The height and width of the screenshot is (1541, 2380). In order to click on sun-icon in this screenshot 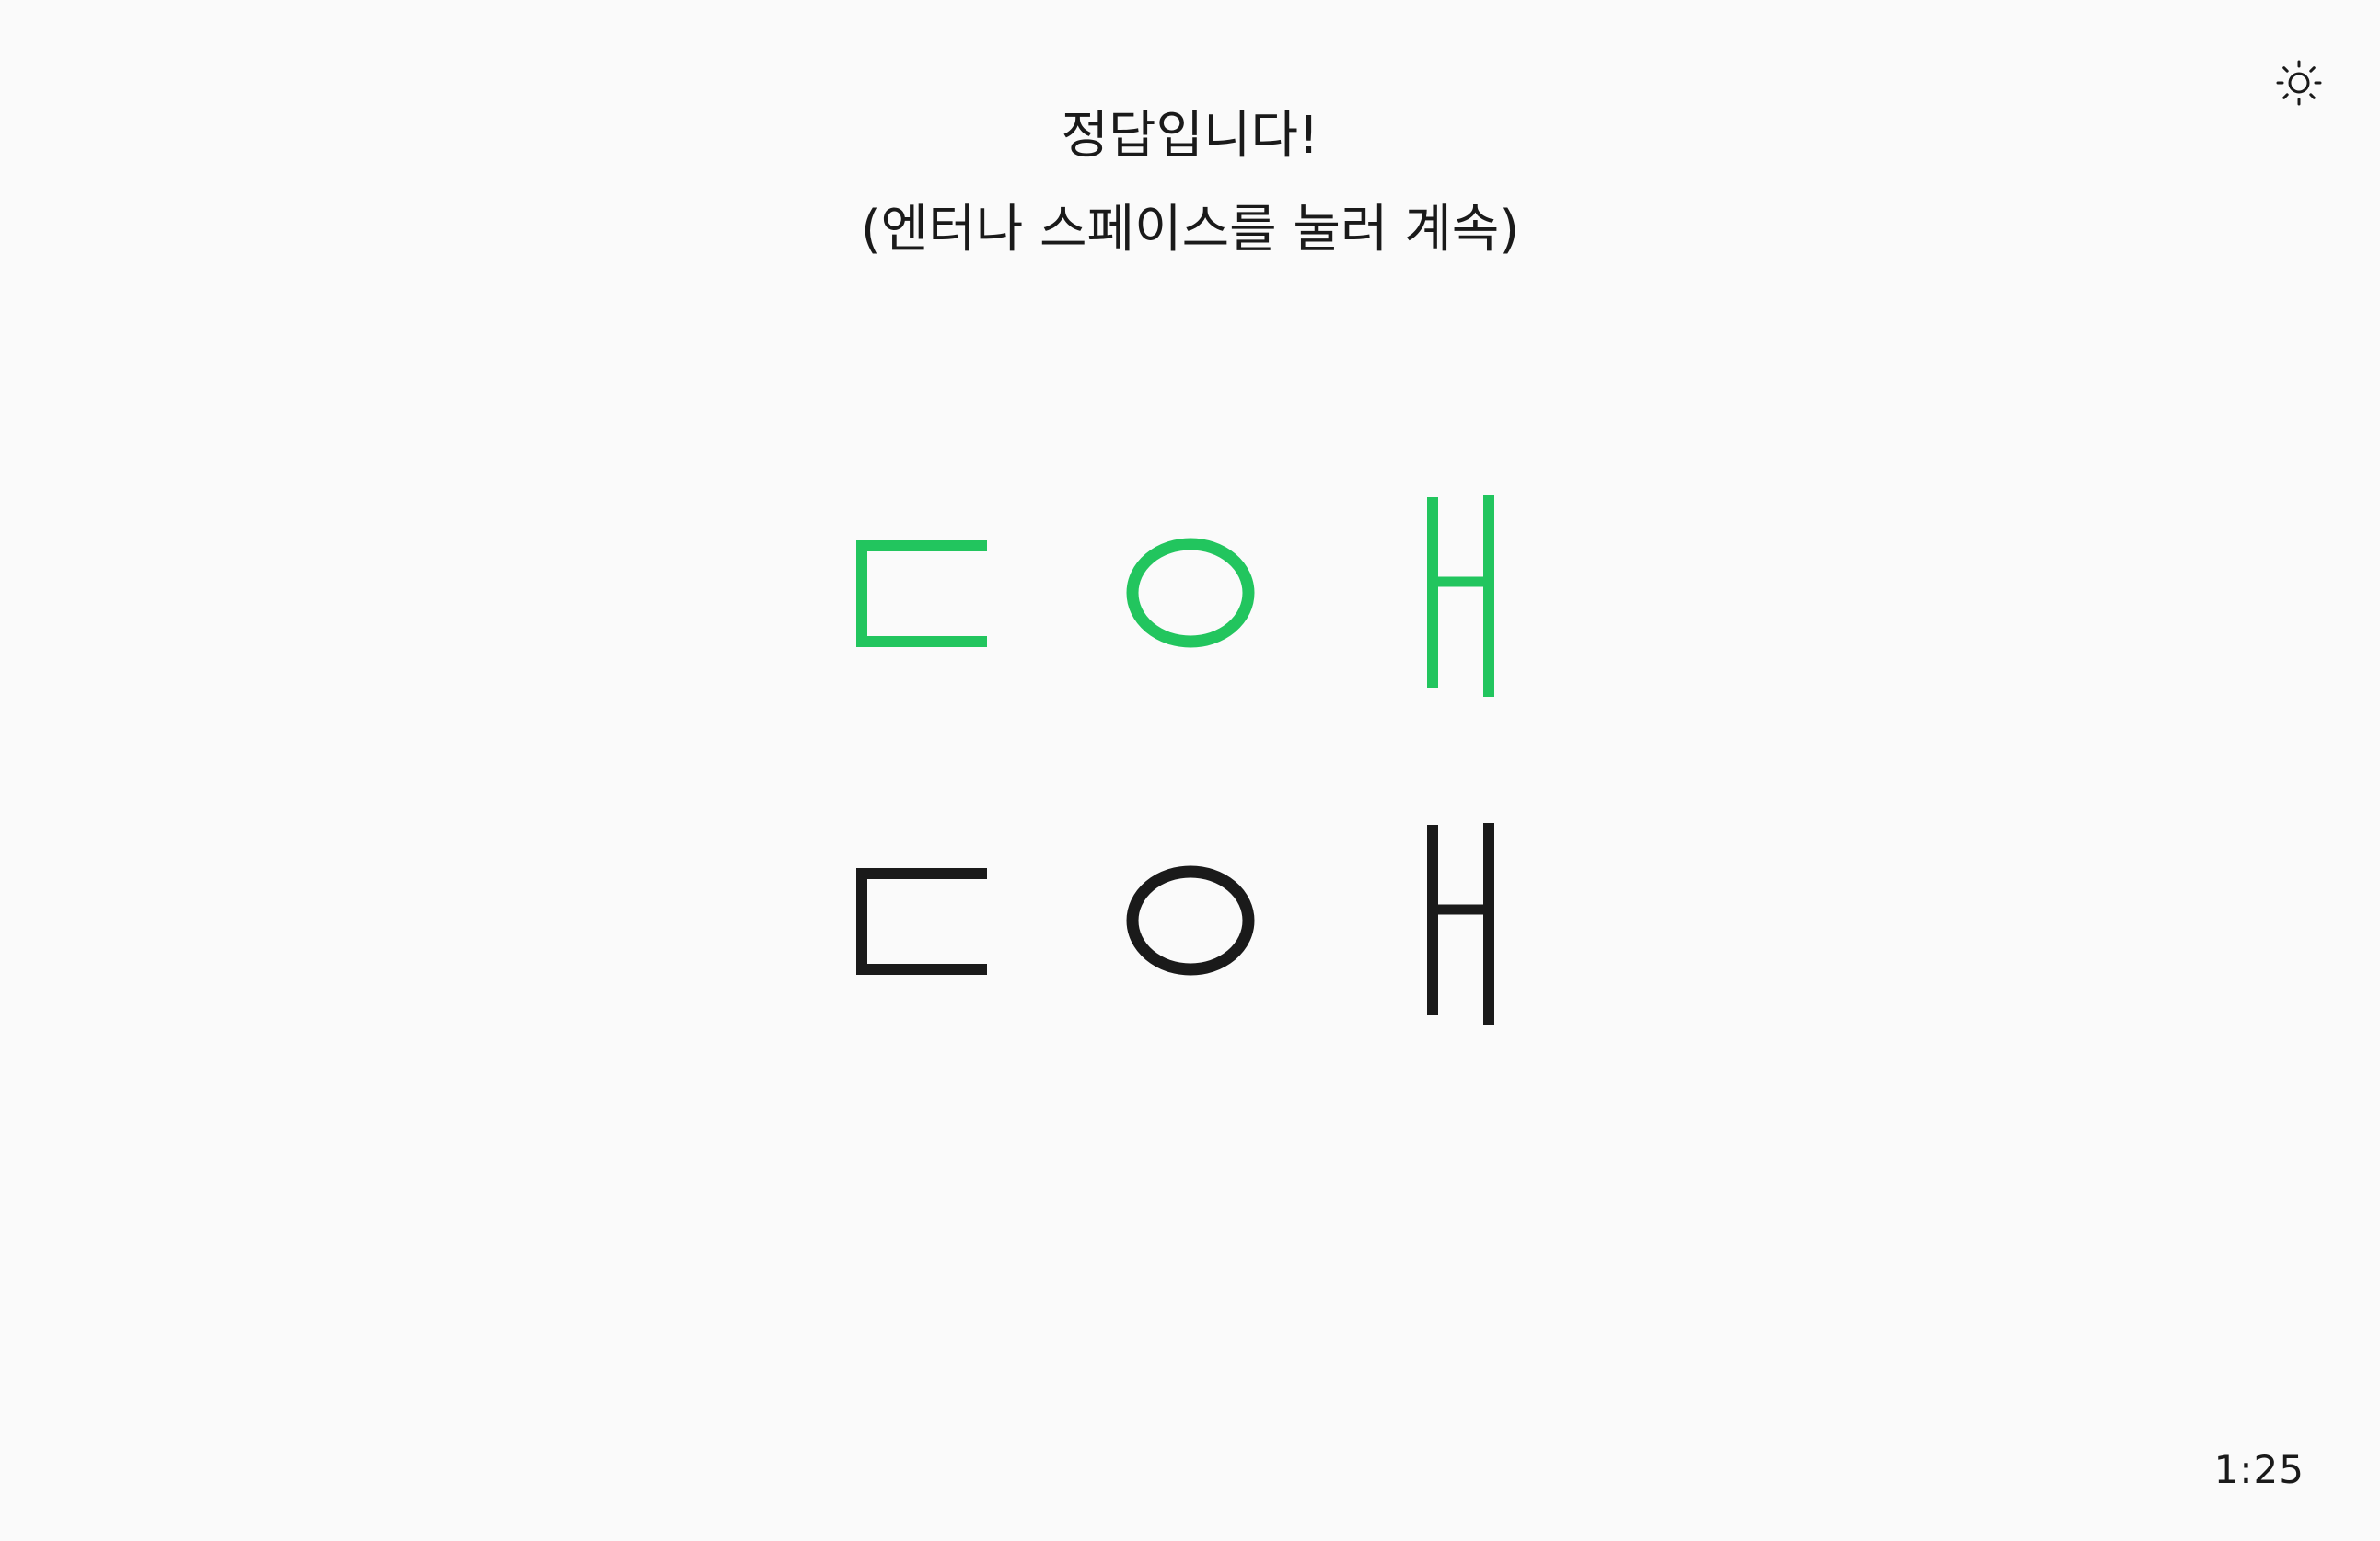, I will do `click(2299, 83)`.